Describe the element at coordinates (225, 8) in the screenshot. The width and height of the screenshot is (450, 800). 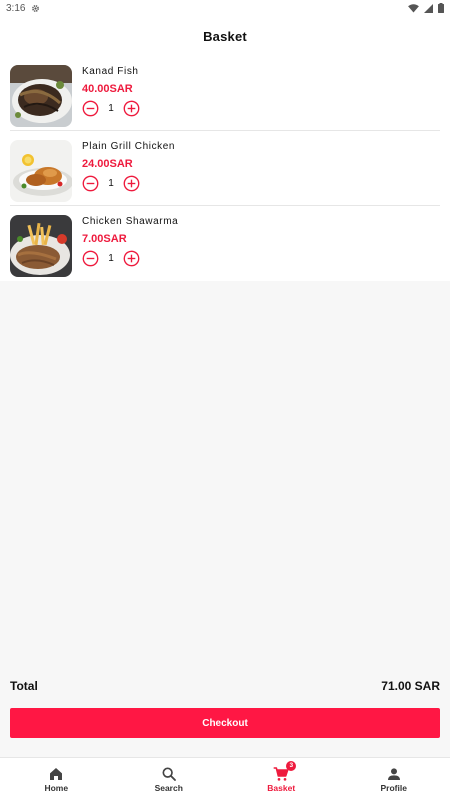
I see `status-bar: 3:16` at that location.